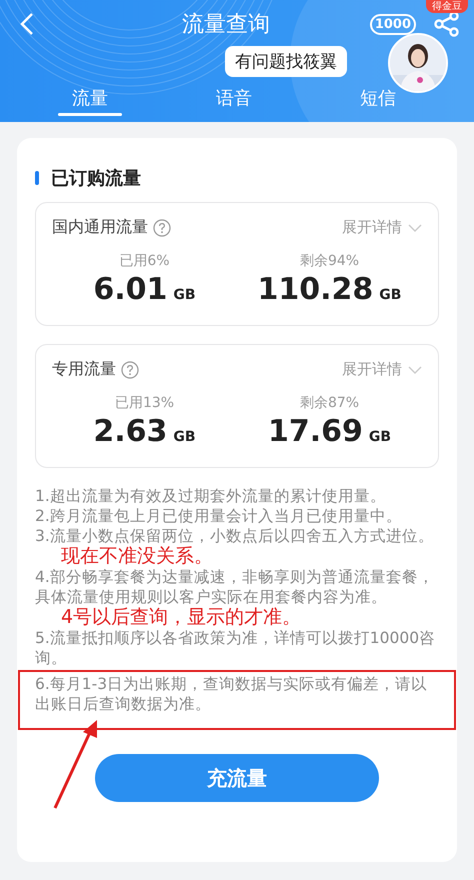  Describe the element at coordinates (181, 617) in the screenshot. I see `annotation-text: 4号以后查询，显示的才准。` at that location.